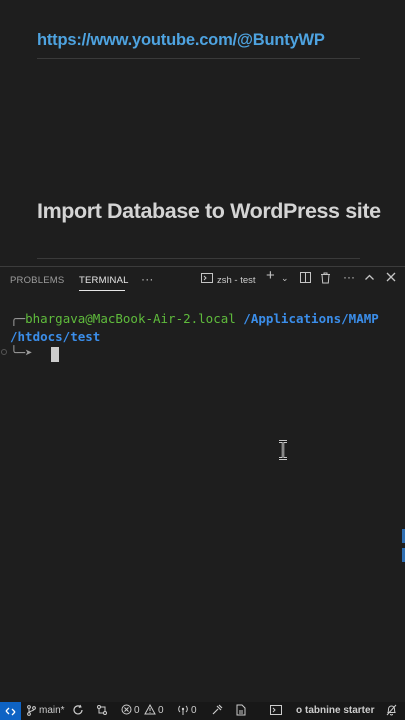  Describe the element at coordinates (391, 712) in the screenshot. I see `bell-icon` at that location.